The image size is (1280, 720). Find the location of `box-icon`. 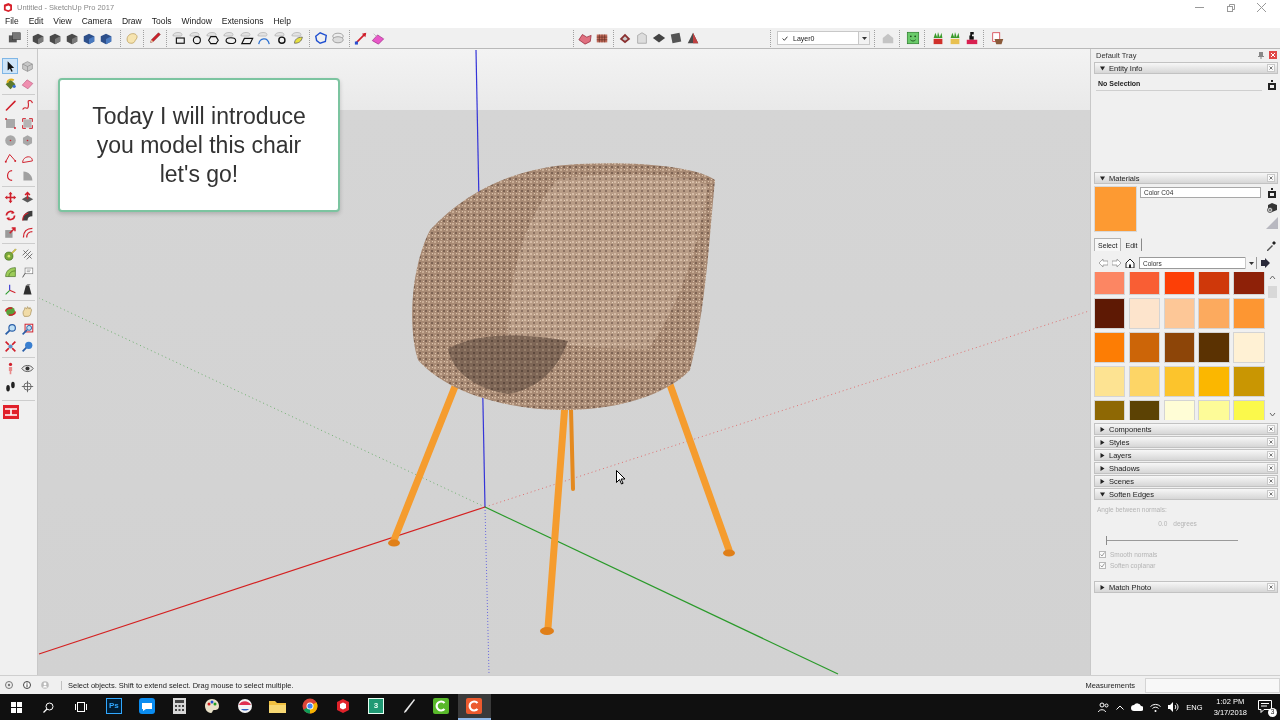

box-icon is located at coordinates (27, 66).